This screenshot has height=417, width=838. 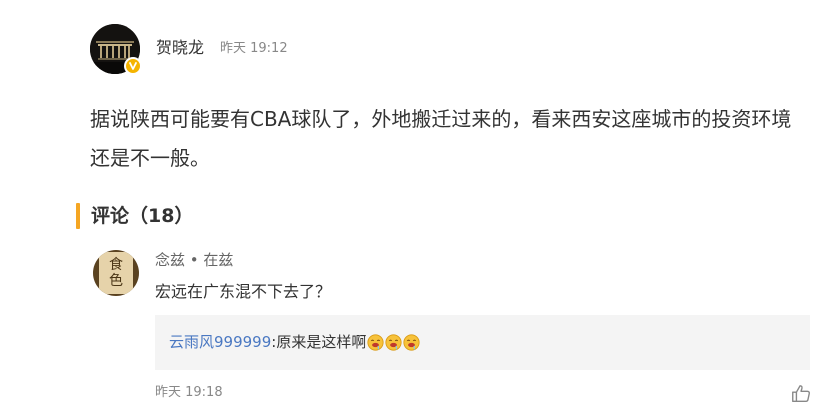 What do you see at coordinates (142, 216) in the screenshot?
I see `comments-title: 评论（18）` at bounding box center [142, 216].